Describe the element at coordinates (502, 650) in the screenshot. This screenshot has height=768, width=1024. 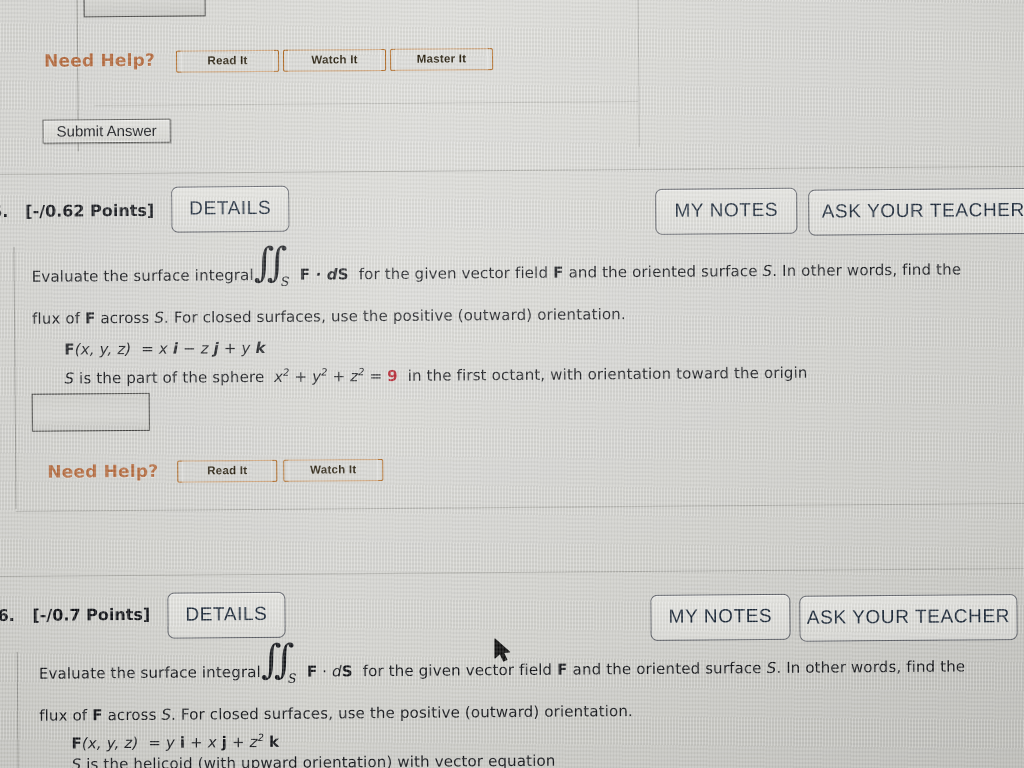
I see `mouse-pointer-icon` at that location.